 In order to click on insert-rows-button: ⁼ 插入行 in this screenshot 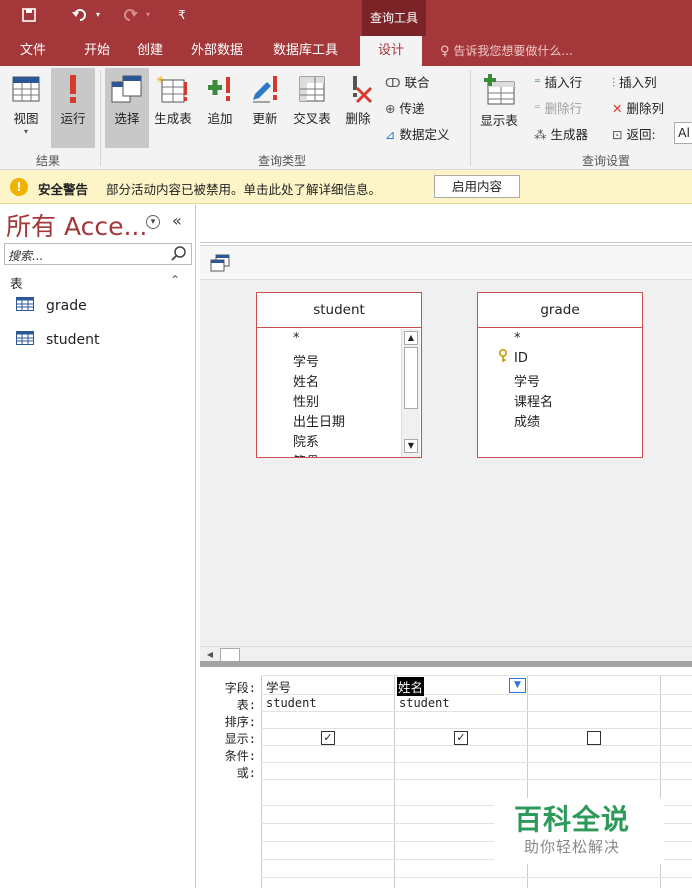, I will do `click(558, 81)`.